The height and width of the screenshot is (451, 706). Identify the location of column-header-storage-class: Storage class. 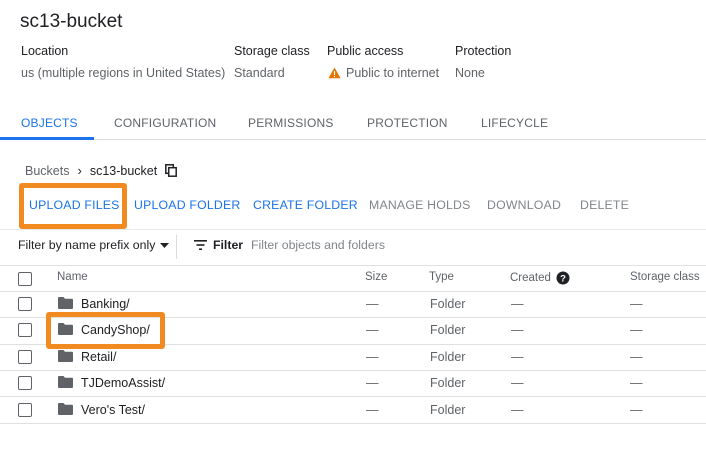
(665, 277).